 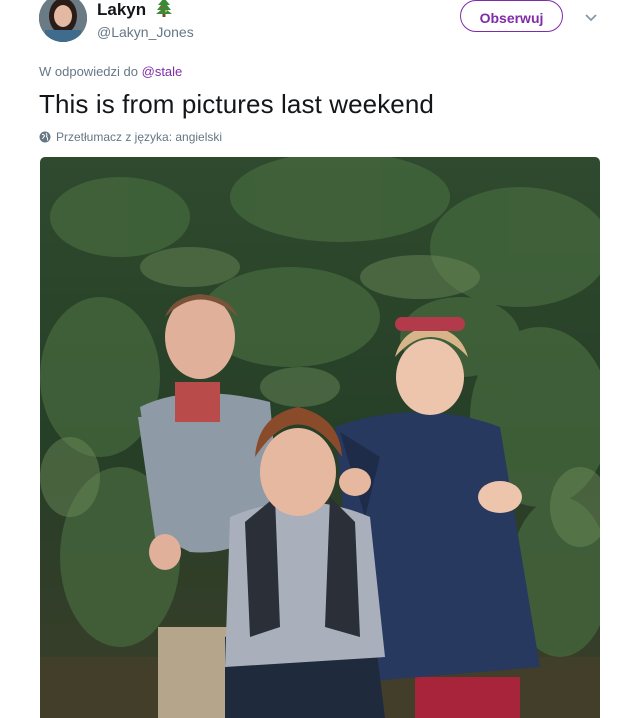 I want to click on reply-context: W odpowiedzi do @stale, so click(x=110, y=71).